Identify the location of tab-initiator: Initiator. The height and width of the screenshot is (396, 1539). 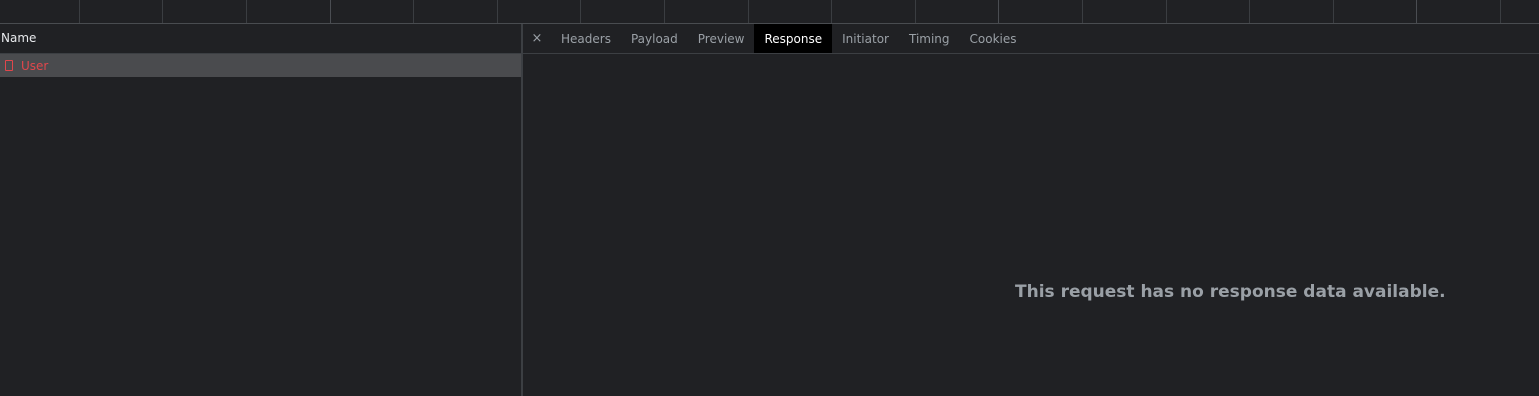
(865, 38).